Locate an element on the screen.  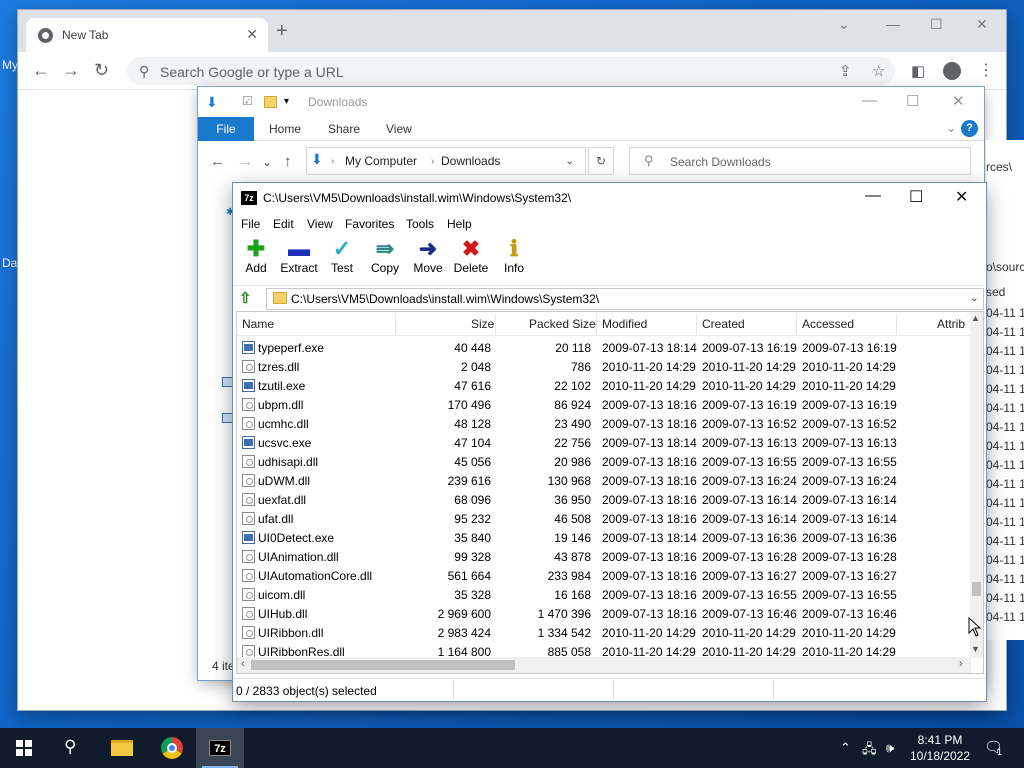
more-menu-icon: ⋮ is located at coordinates (986, 70).